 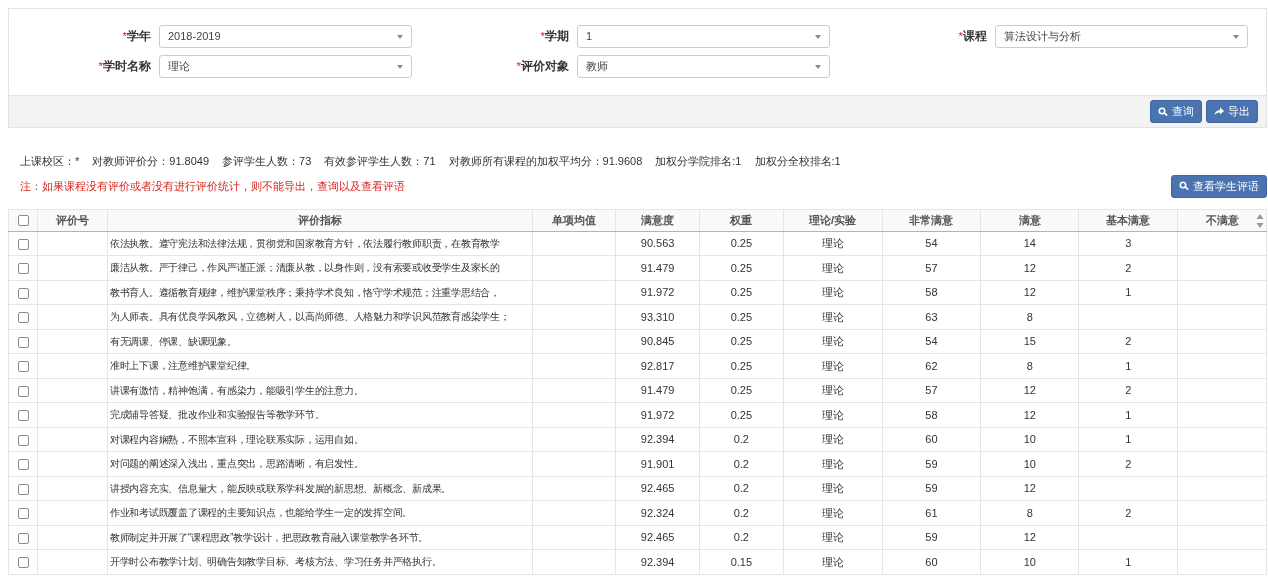 I want to click on summary-text: 参评学生人数：73, so click(x=267, y=161).